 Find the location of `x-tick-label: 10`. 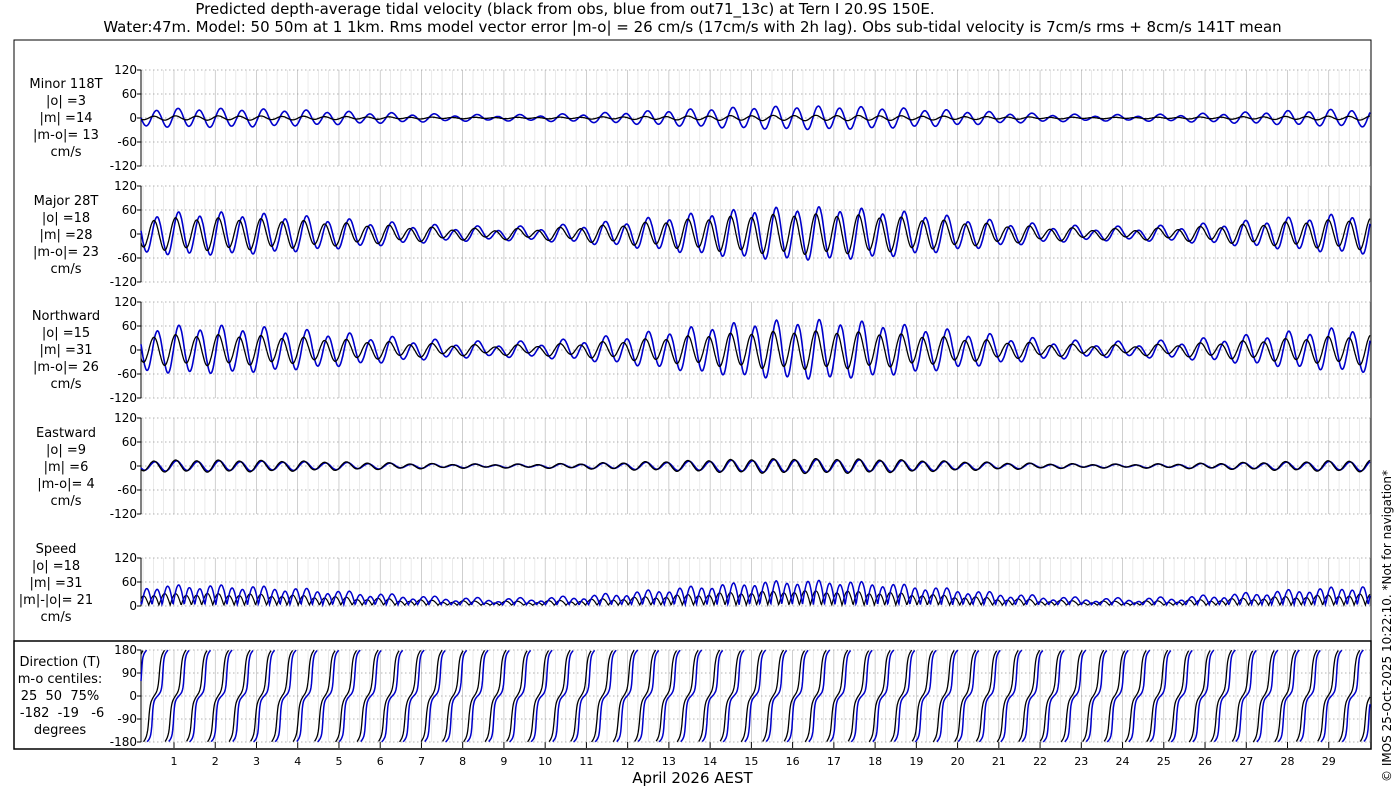

x-tick-label: 10 is located at coordinates (545, 761).